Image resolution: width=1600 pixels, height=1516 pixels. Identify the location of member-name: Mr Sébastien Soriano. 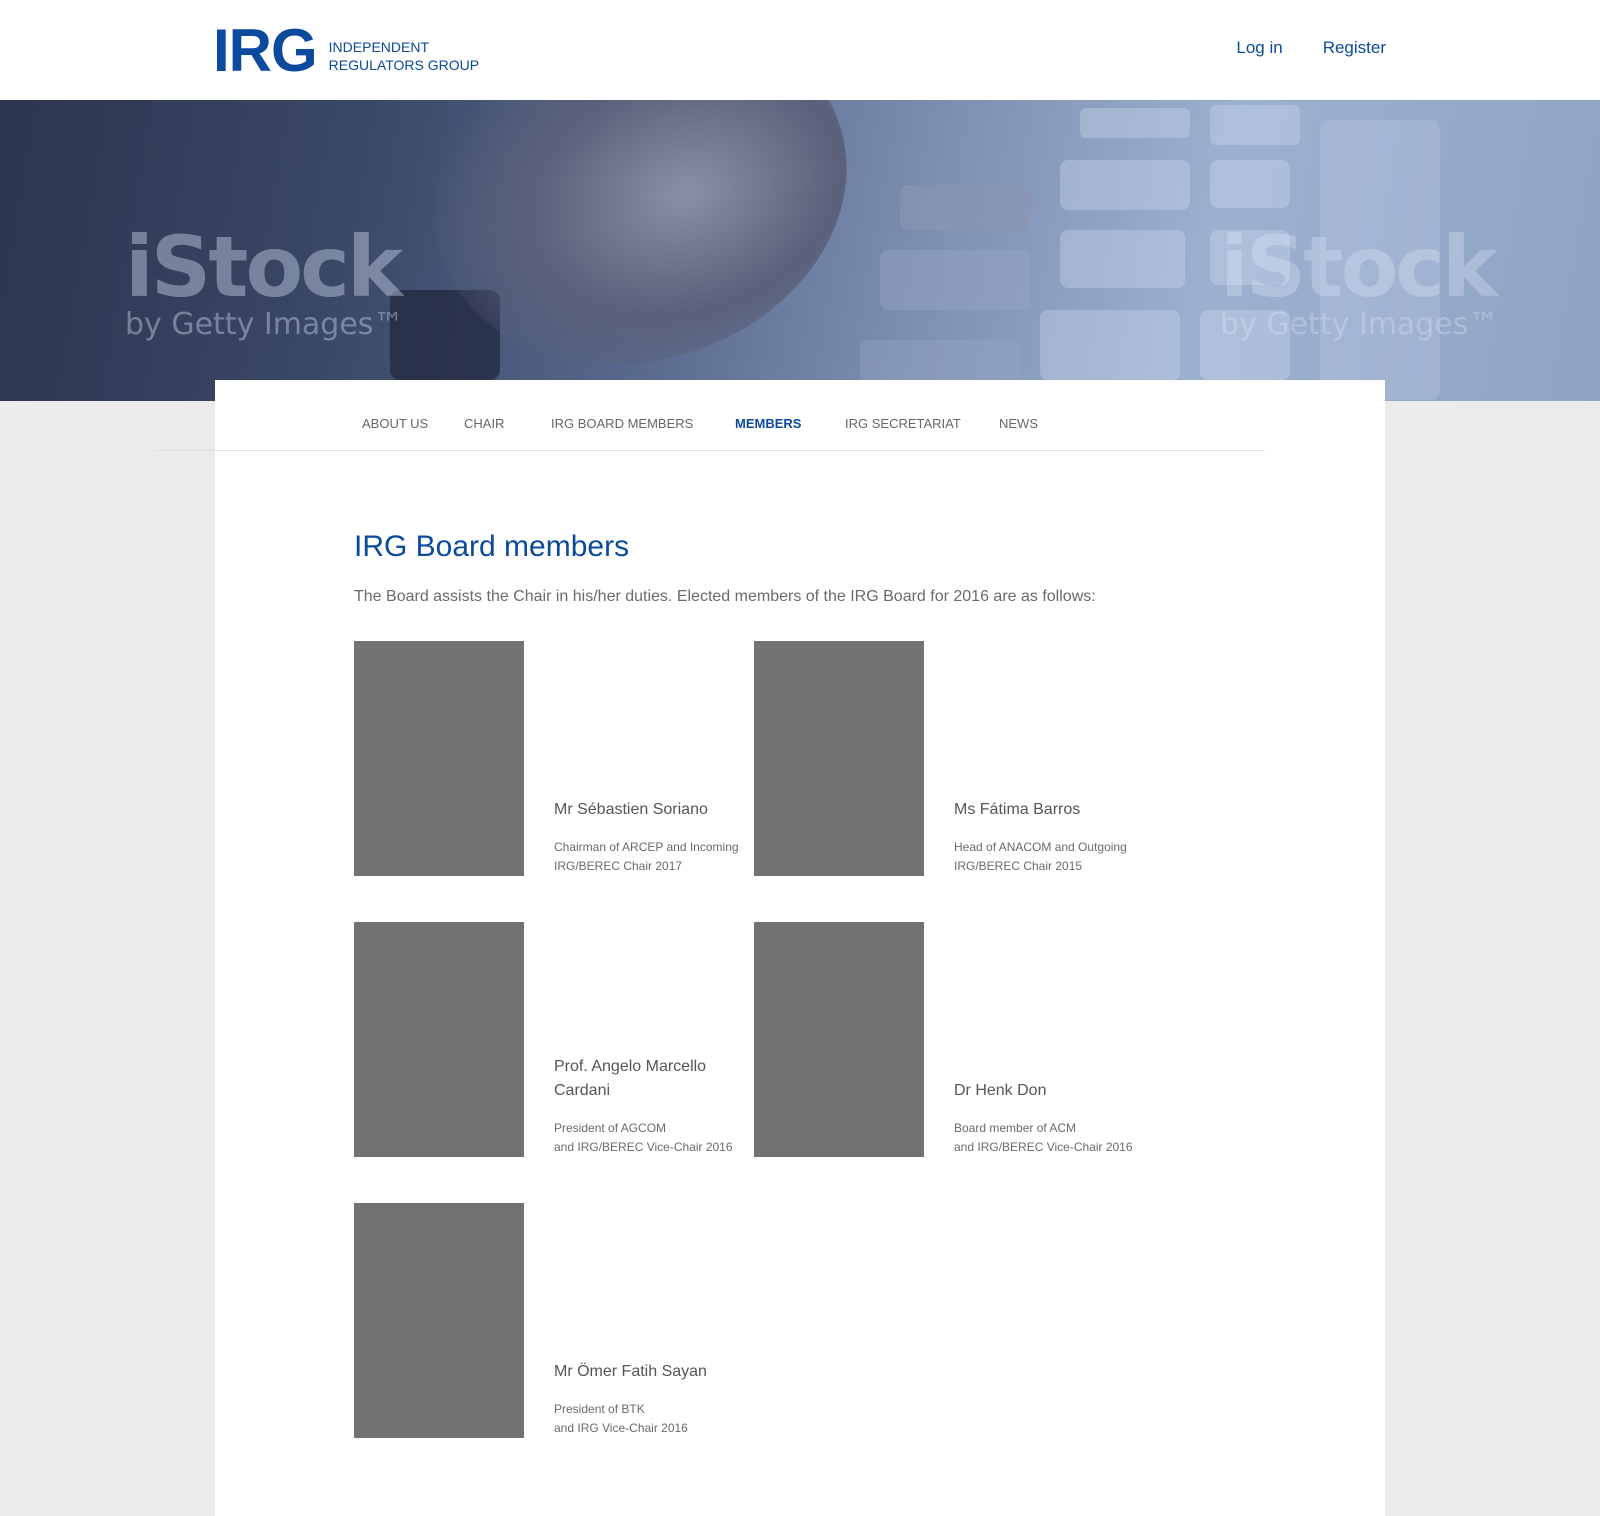
(631, 809).